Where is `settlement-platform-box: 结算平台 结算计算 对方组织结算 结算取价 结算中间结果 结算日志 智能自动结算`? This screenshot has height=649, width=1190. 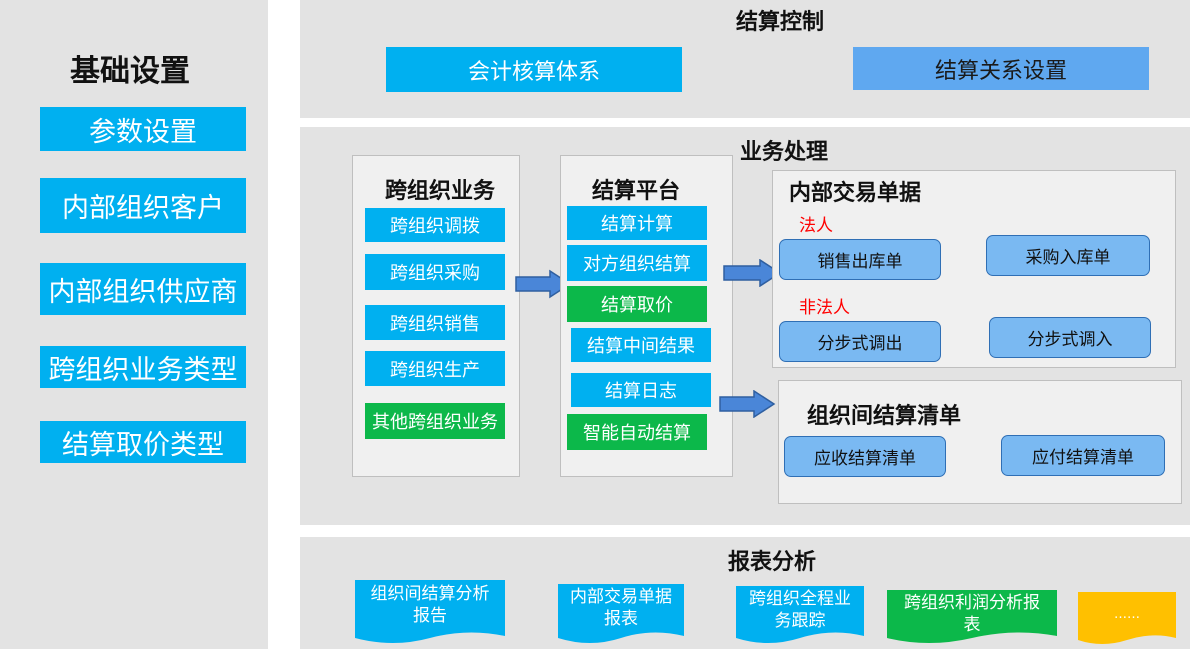
settlement-platform-box: 结算平台 结算计算 对方组织结算 结算取价 结算中间结果 结算日志 智能自动结算 is located at coordinates (646, 316).